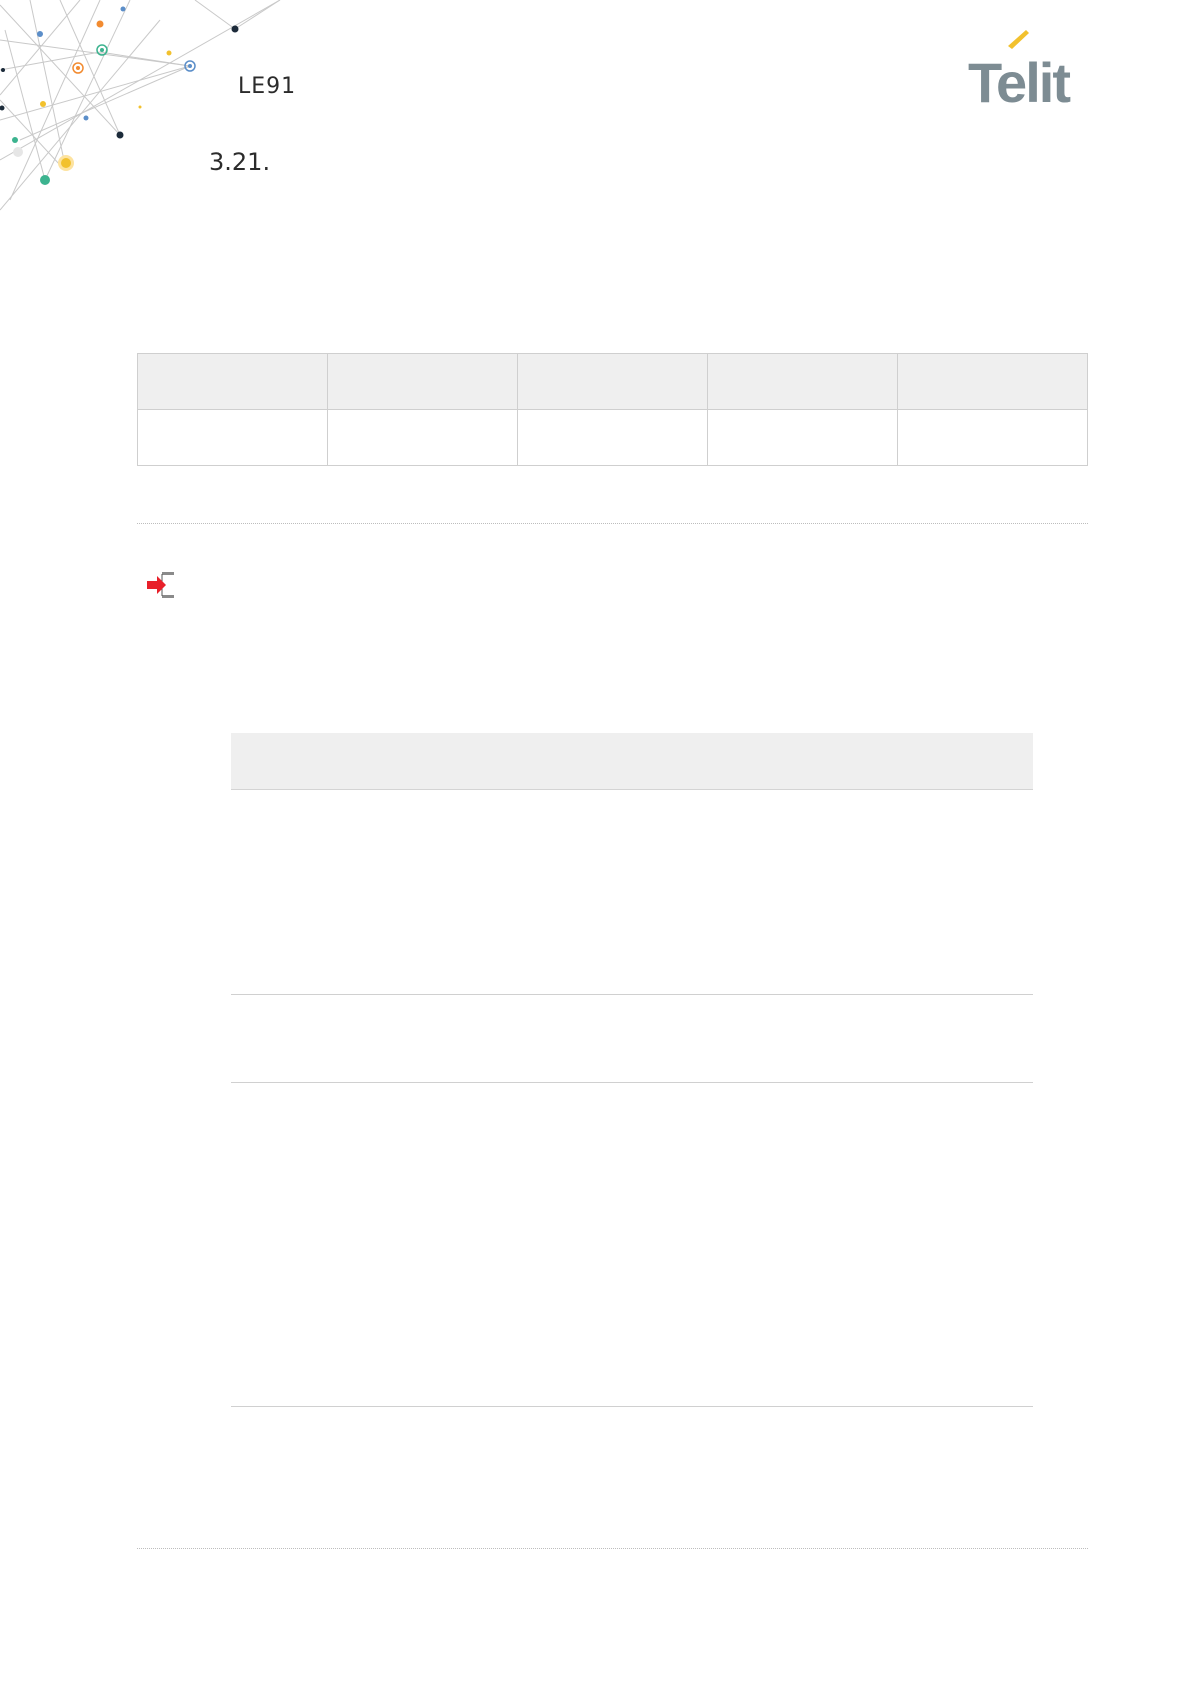 The height and width of the screenshot is (1684, 1191). Describe the element at coordinates (140, 105) in the screenshot. I see `decorative-network-graphic` at that location.